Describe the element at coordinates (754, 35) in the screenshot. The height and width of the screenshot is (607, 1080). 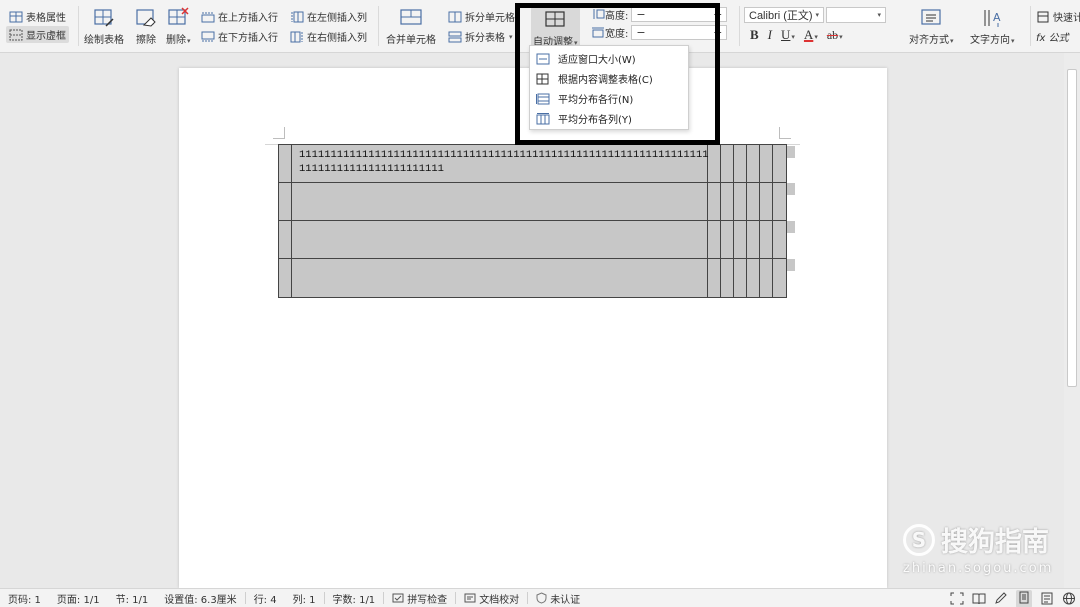
I see `bold-button: B` at that location.